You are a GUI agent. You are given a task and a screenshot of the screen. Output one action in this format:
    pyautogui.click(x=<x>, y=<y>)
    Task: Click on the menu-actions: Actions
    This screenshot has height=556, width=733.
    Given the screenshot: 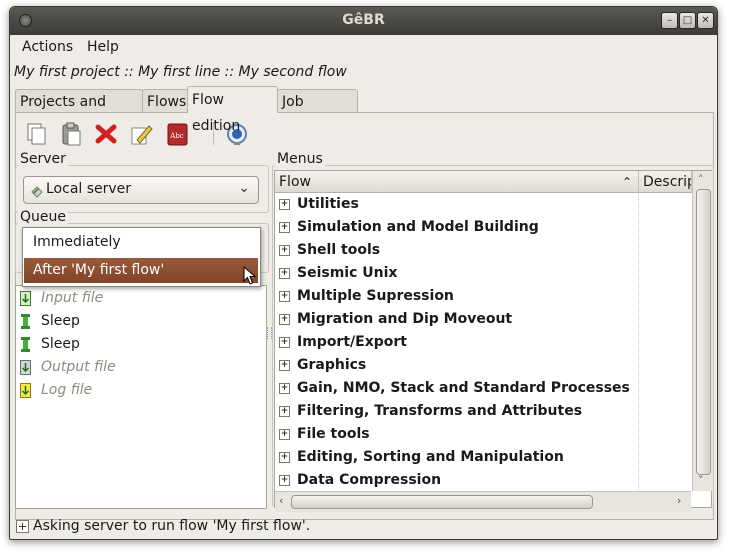 What is the action you would take?
    pyautogui.click(x=47, y=47)
    